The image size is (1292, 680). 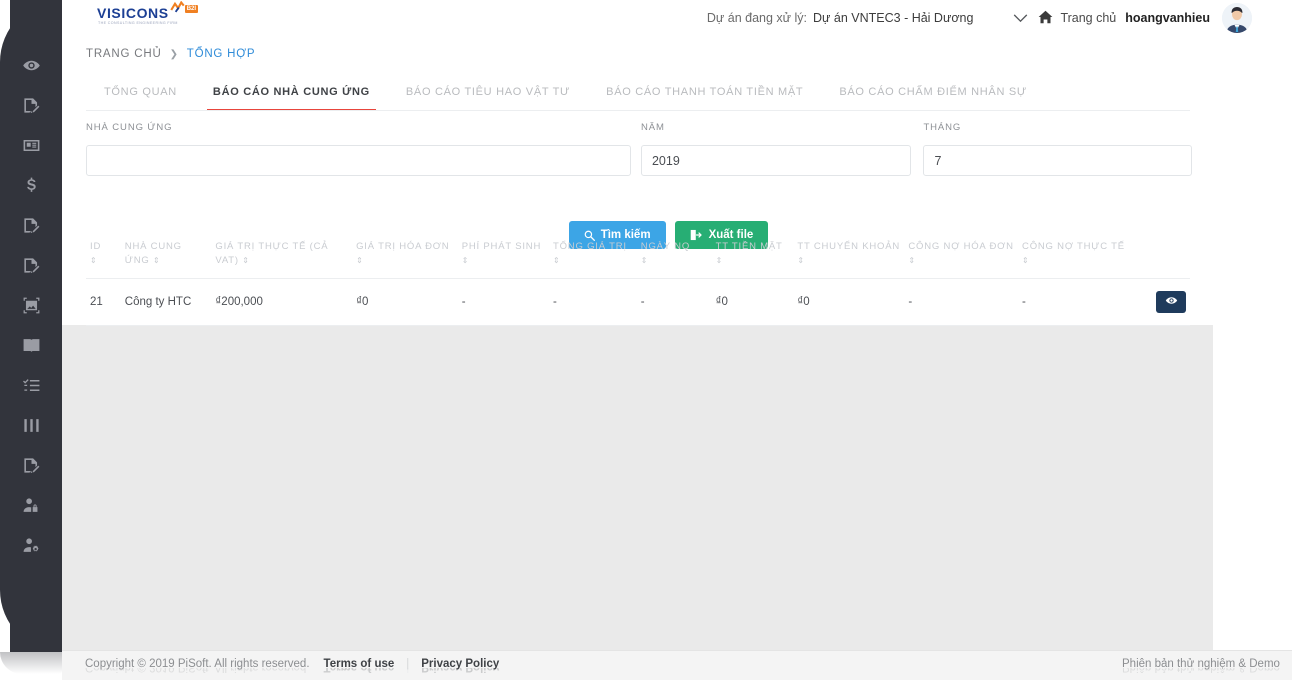 What do you see at coordinates (31, 385) in the screenshot?
I see `sidebar-item-tasks` at bounding box center [31, 385].